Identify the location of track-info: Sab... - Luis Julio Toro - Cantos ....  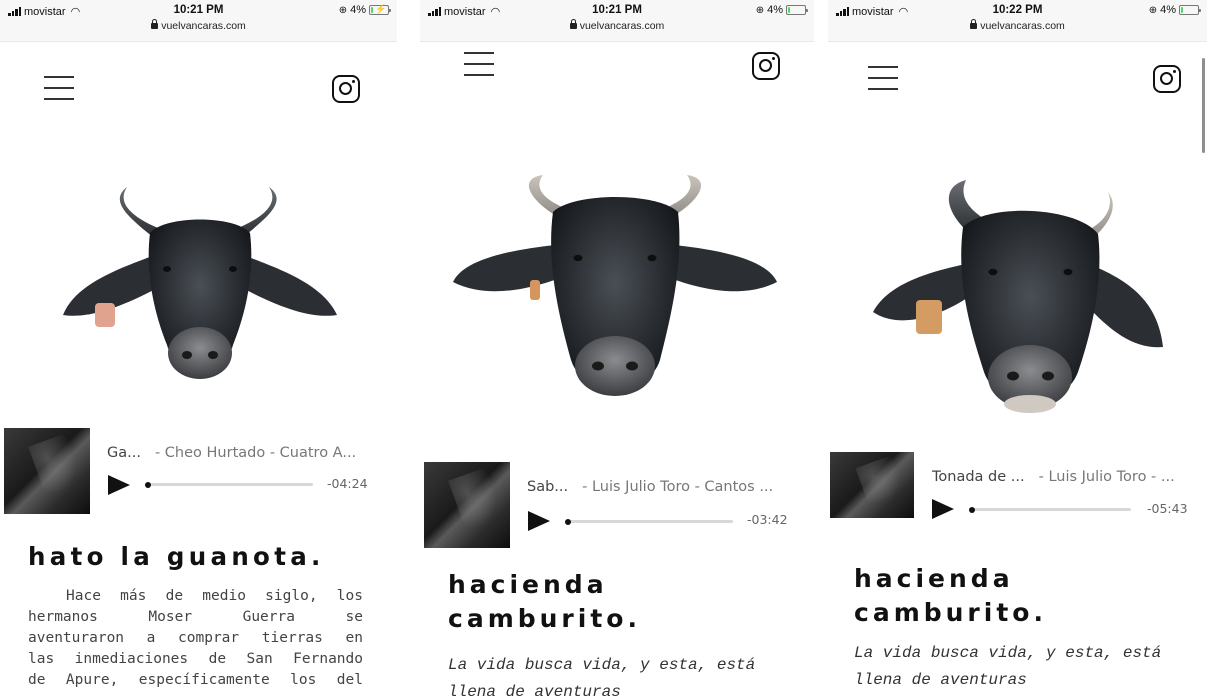
(650, 487).